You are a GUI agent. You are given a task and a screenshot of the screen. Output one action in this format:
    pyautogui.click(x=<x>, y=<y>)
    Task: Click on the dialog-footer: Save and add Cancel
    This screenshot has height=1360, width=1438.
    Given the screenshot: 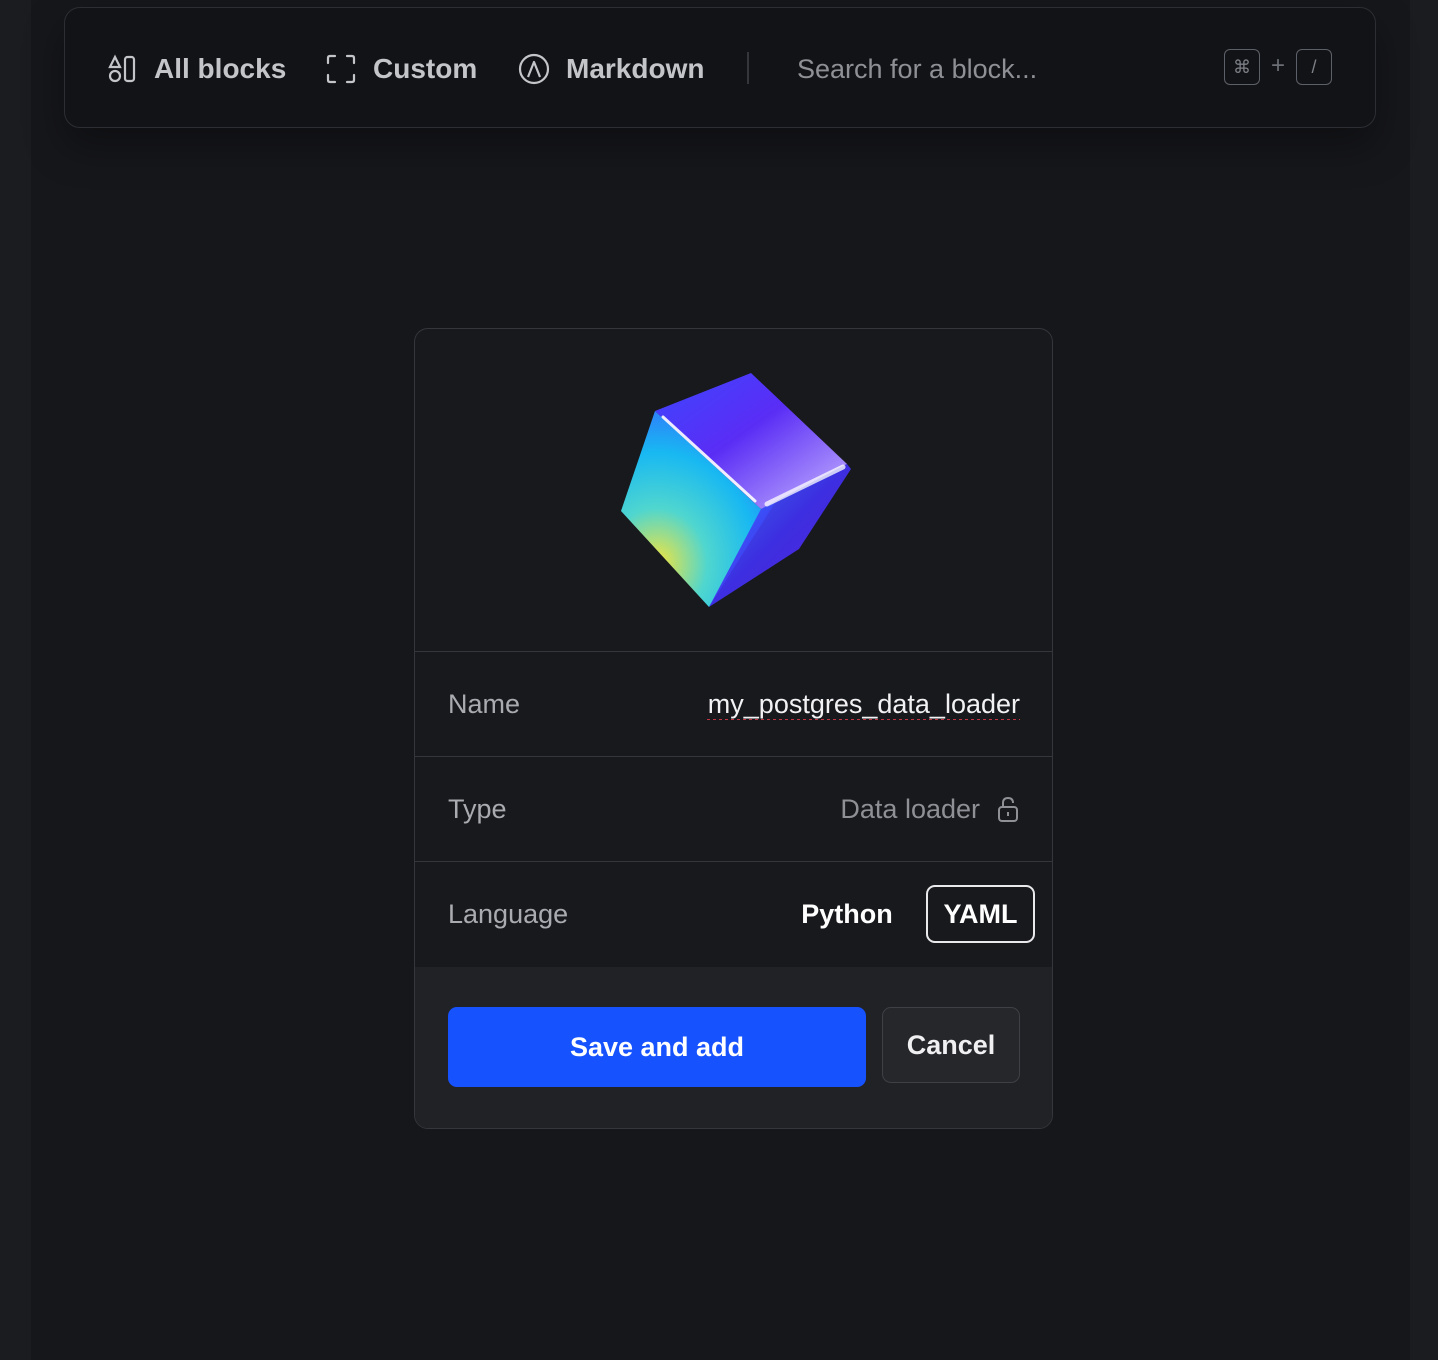 What is the action you would take?
    pyautogui.click(x=733, y=1048)
    